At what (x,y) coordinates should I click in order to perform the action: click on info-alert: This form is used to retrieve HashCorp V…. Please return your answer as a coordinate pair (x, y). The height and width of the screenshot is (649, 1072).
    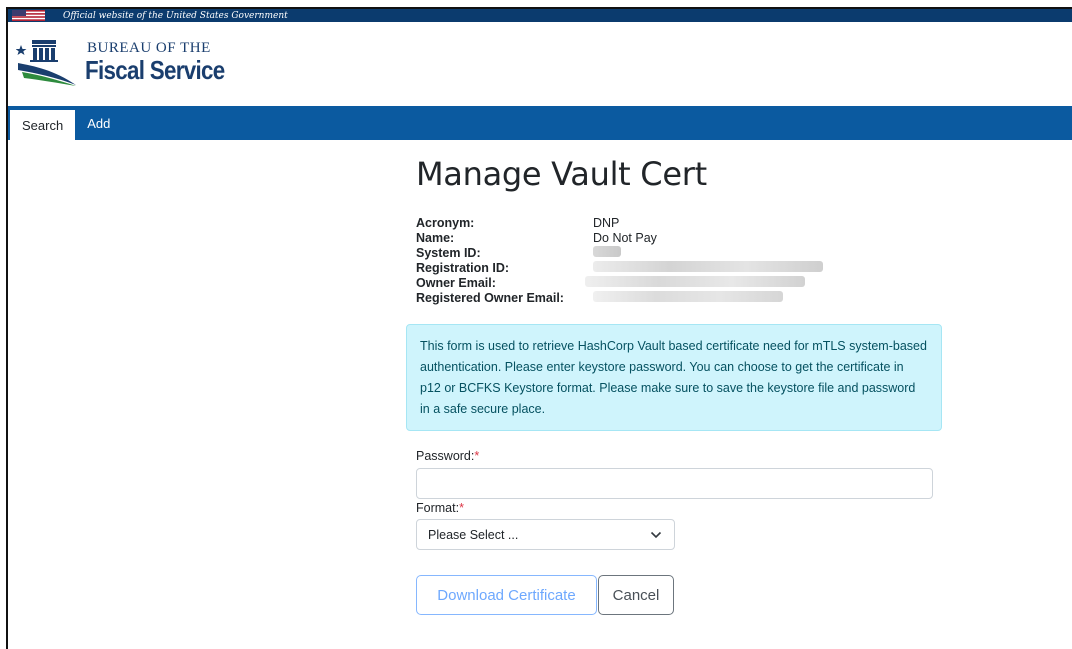
    Looking at the image, I should click on (674, 377).